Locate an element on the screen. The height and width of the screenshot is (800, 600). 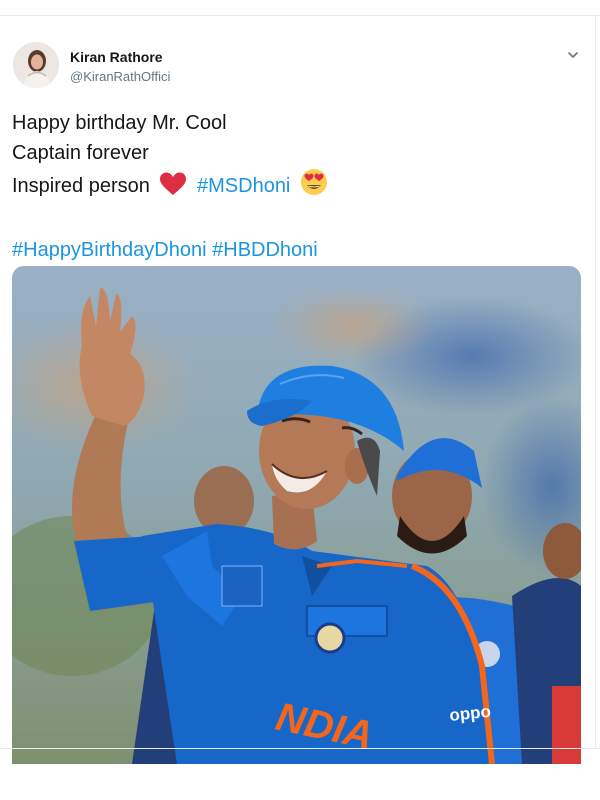
avatar is located at coordinates (36, 65).